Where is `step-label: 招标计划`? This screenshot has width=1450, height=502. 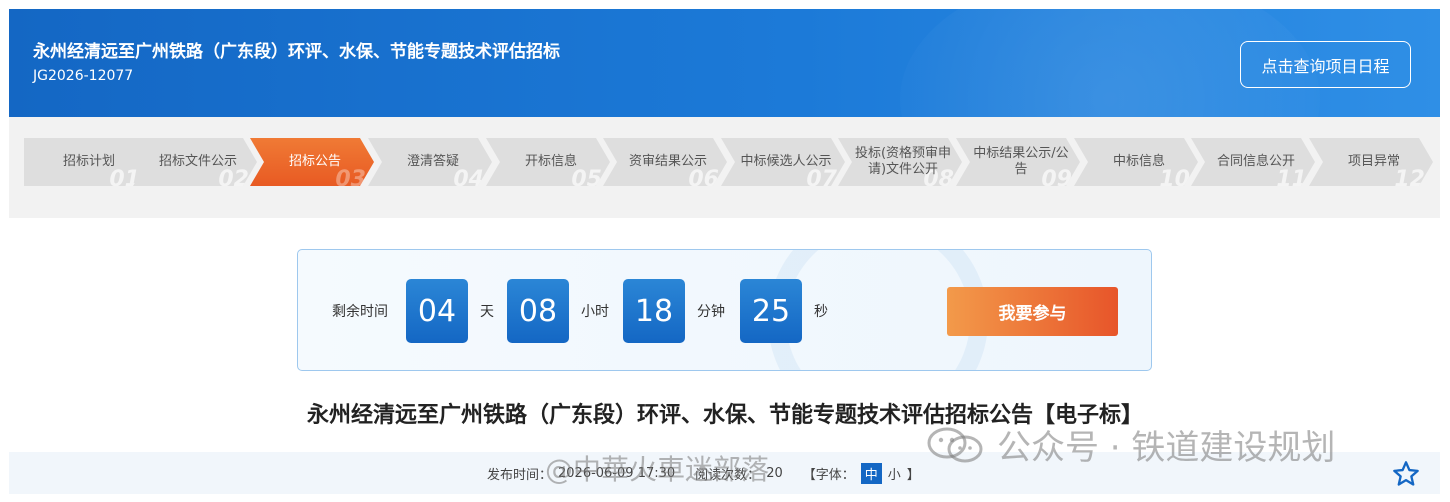
step-label: 招标计划 is located at coordinates (89, 162).